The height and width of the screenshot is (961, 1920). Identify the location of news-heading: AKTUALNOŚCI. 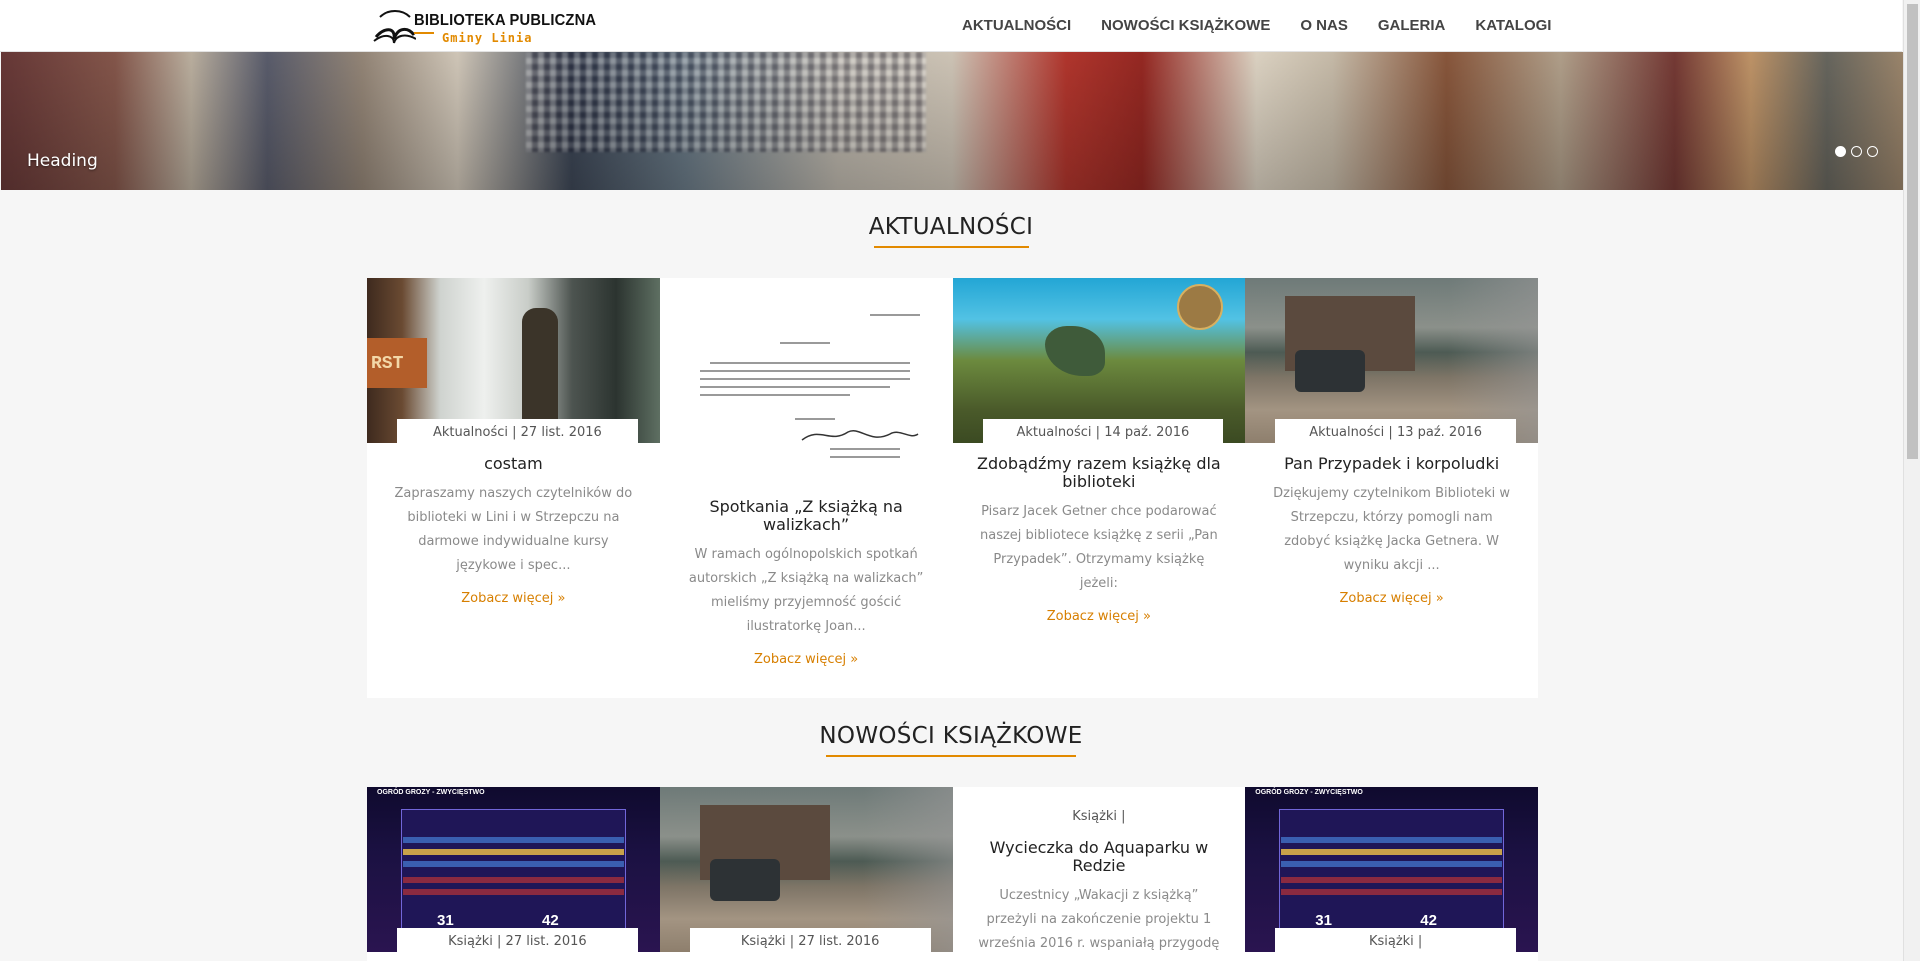
(951, 227).